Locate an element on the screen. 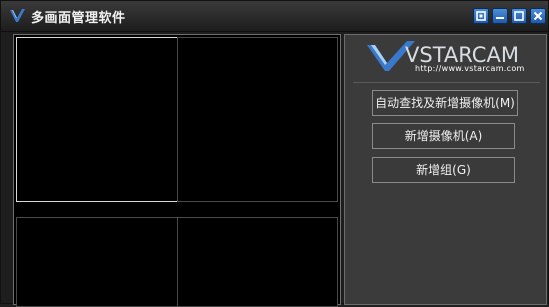 The image size is (549, 307). maximize-button is located at coordinates (519, 16).